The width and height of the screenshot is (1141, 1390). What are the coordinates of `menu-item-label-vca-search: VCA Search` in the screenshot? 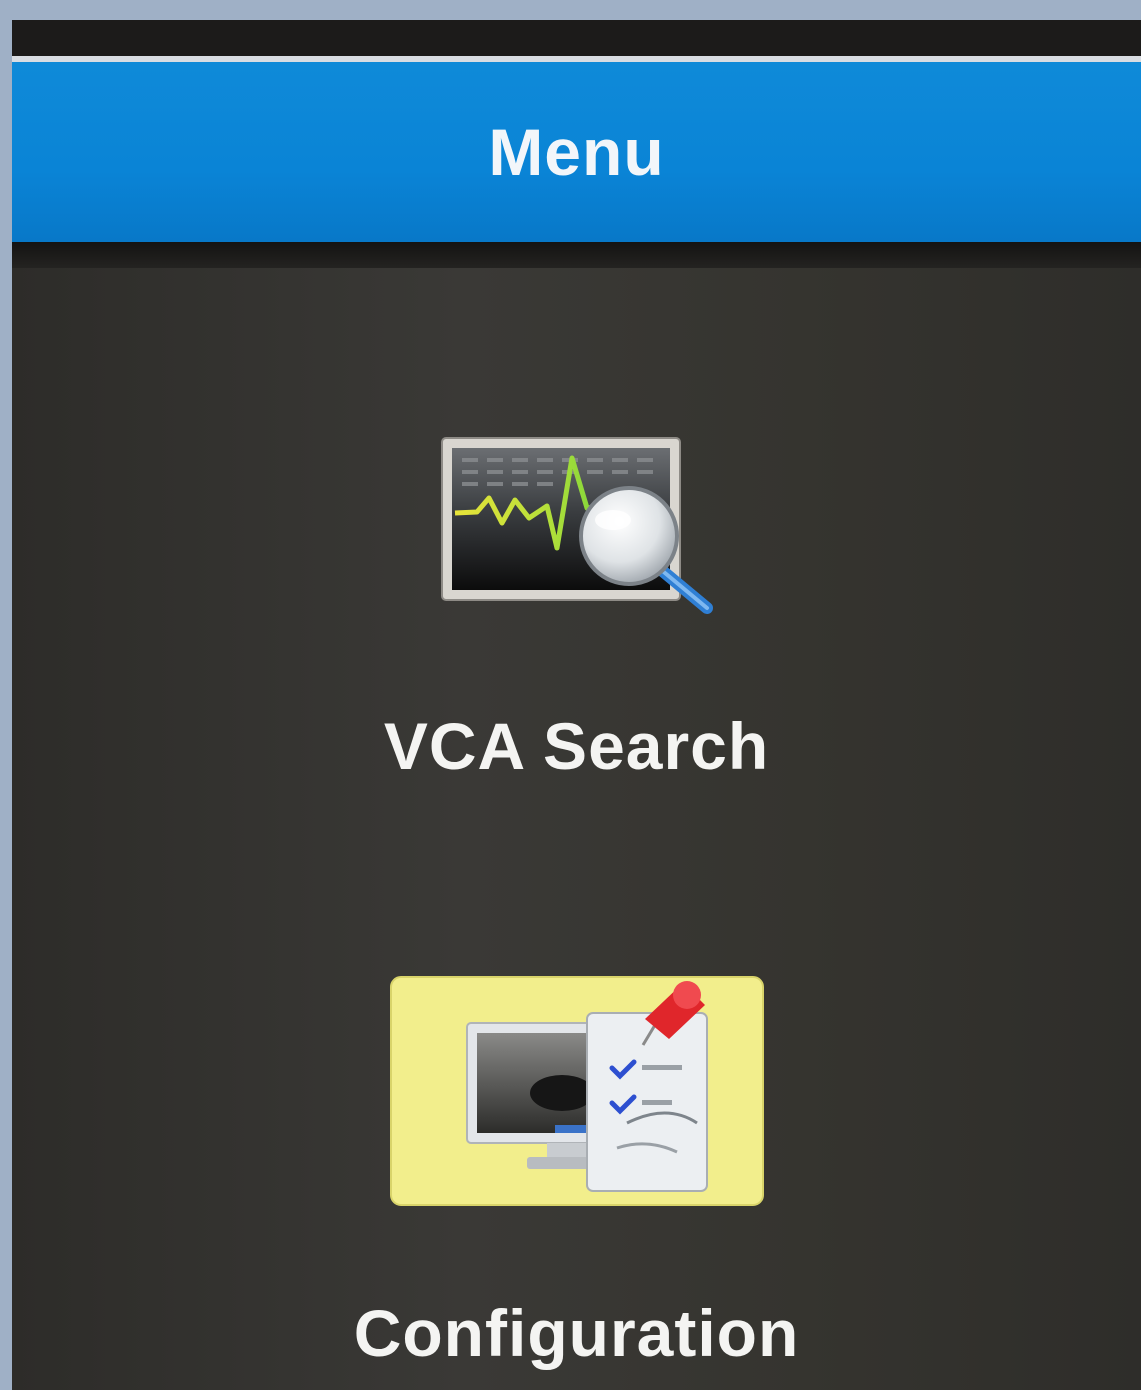 It's located at (576, 746).